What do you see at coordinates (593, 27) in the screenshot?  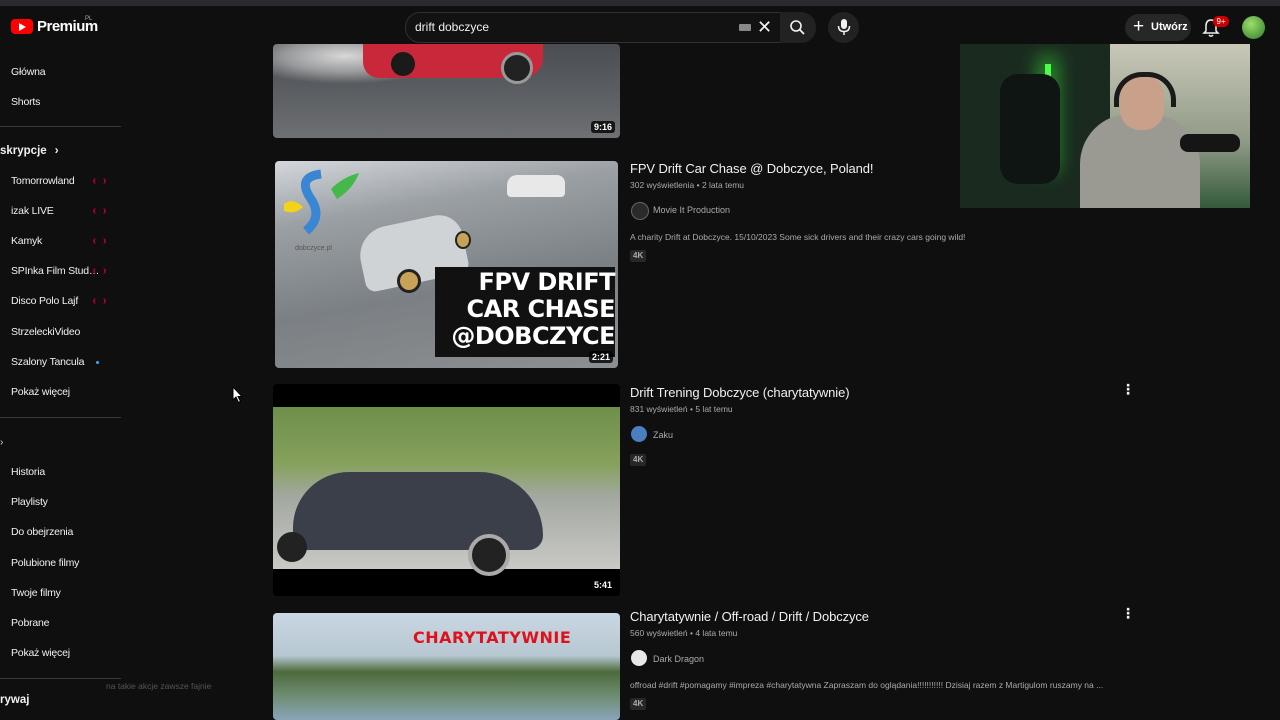 I see `search-box: drift dobczyce ✕` at bounding box center [593, 27].